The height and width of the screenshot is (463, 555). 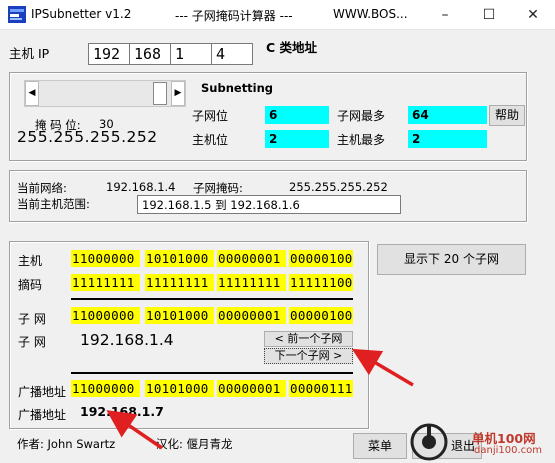 I want to click on max-hosts-value: 2, so click(x=447, y=139).